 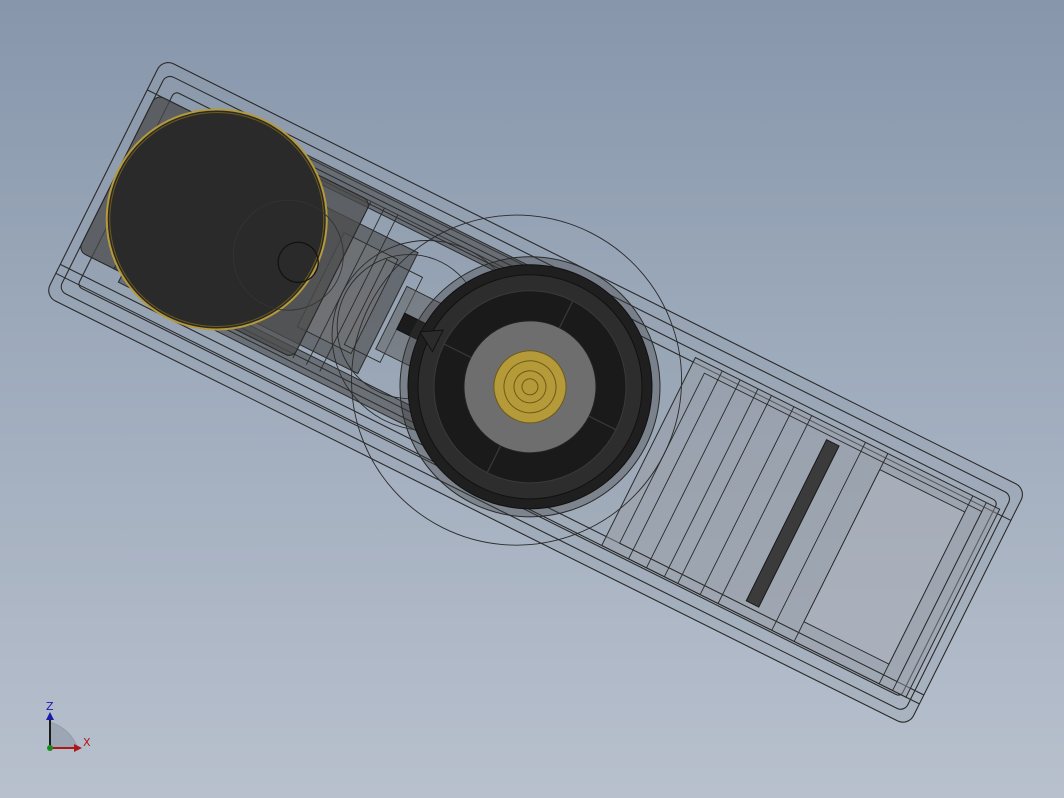 I want to click on x-arrow-icon, so click(x=78, y=748).